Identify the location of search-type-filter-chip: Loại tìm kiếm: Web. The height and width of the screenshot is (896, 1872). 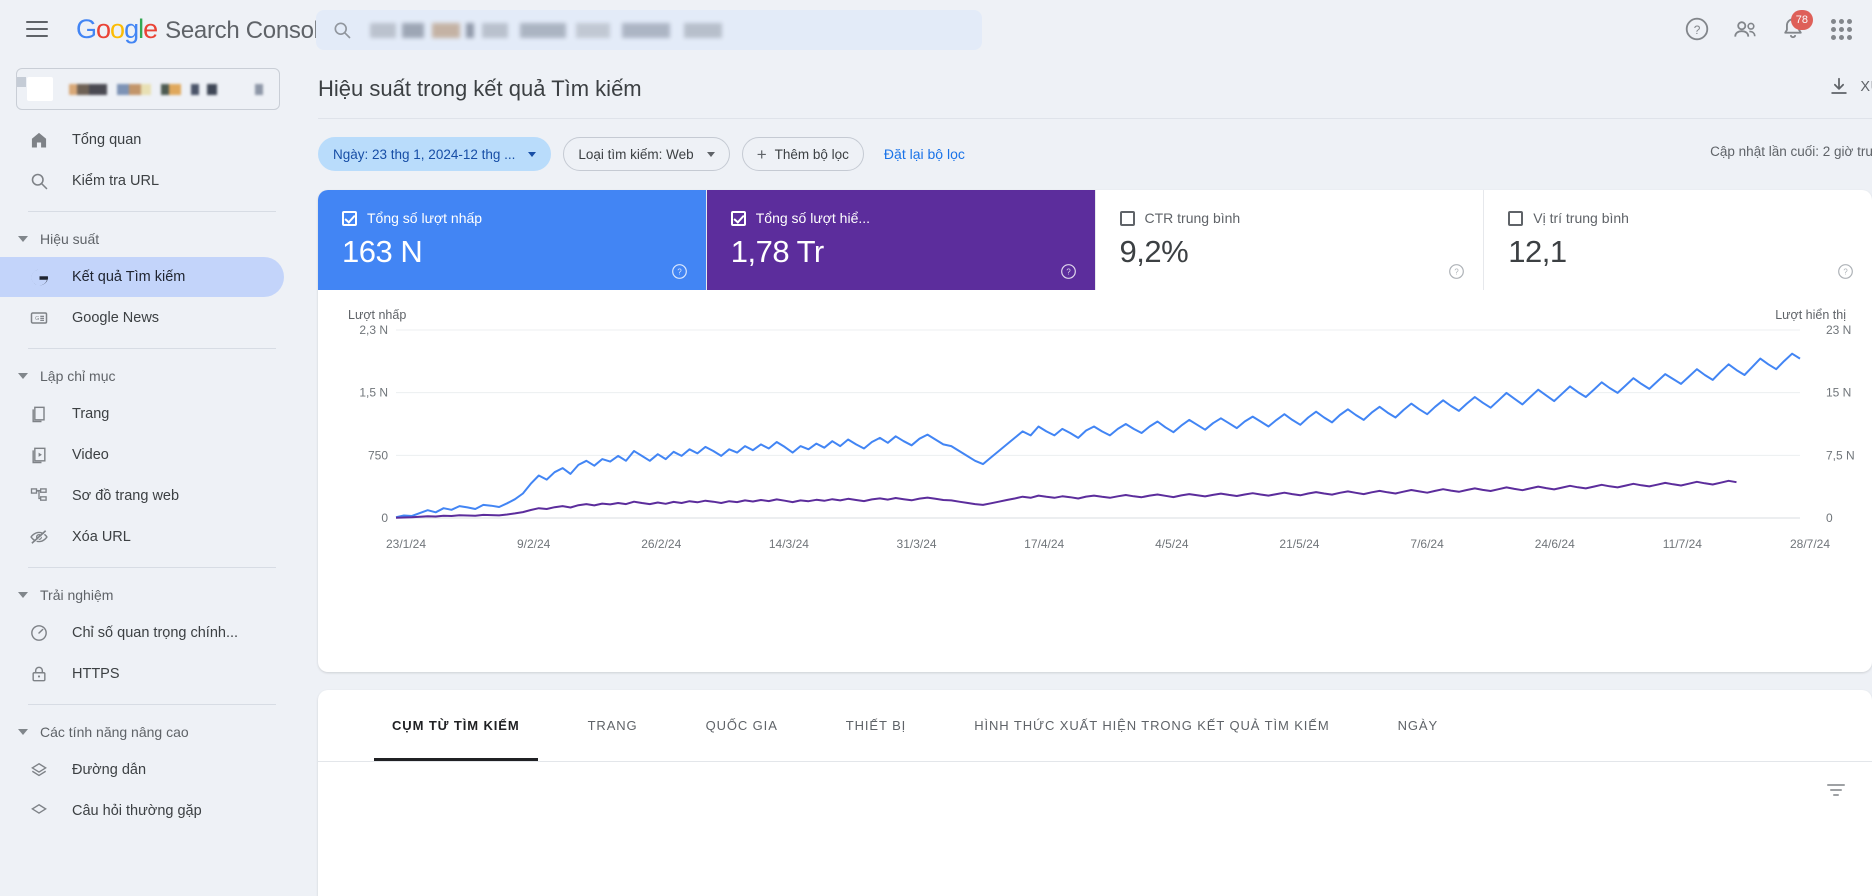
(646, 154).